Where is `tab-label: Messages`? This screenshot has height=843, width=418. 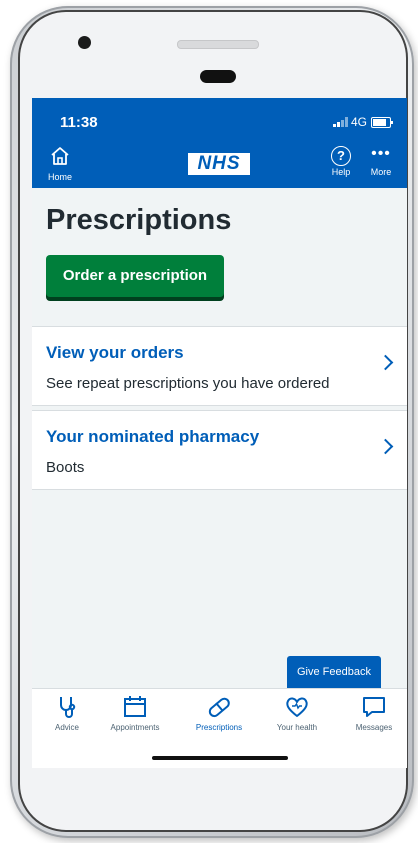 tab-label: Messages is located at coordinates (374, 727).